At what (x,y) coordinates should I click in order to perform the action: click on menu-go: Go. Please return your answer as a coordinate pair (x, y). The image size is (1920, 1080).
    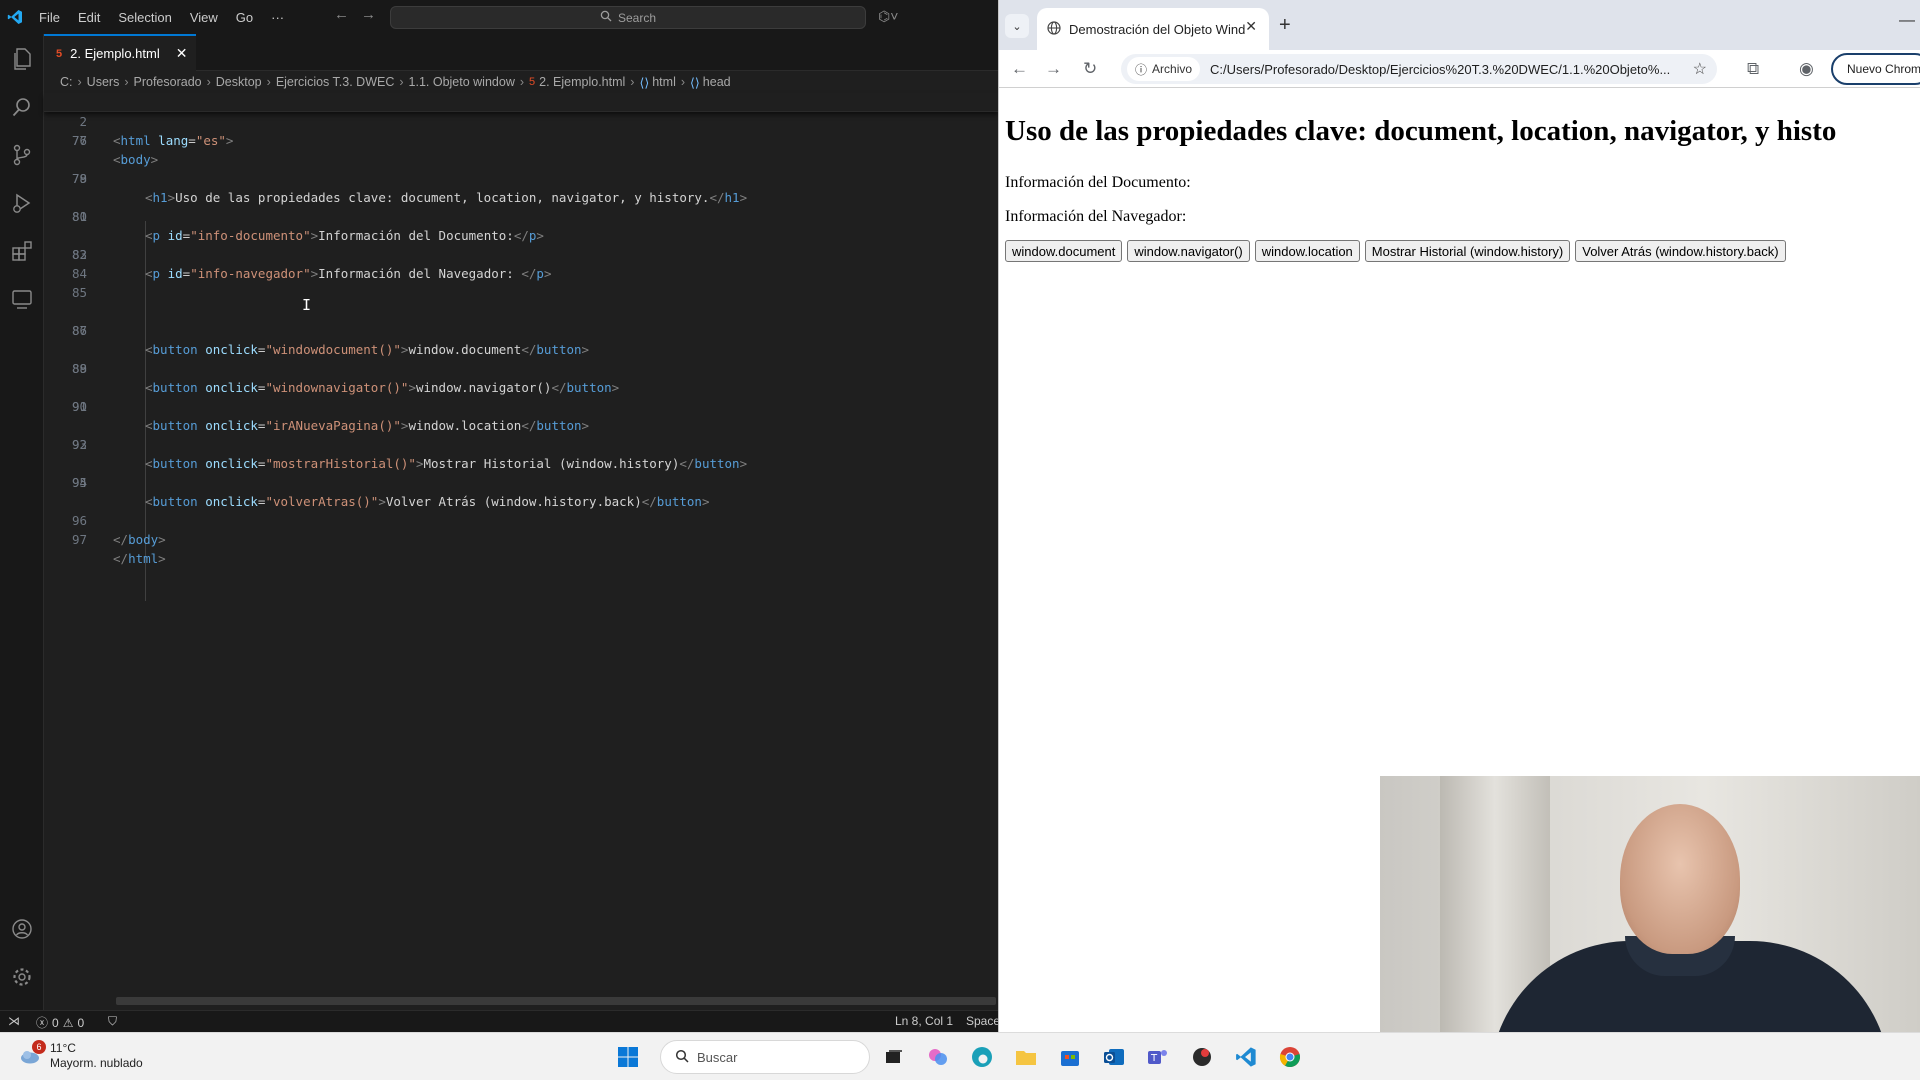
    Looking at the image, I should click on (244, 17).